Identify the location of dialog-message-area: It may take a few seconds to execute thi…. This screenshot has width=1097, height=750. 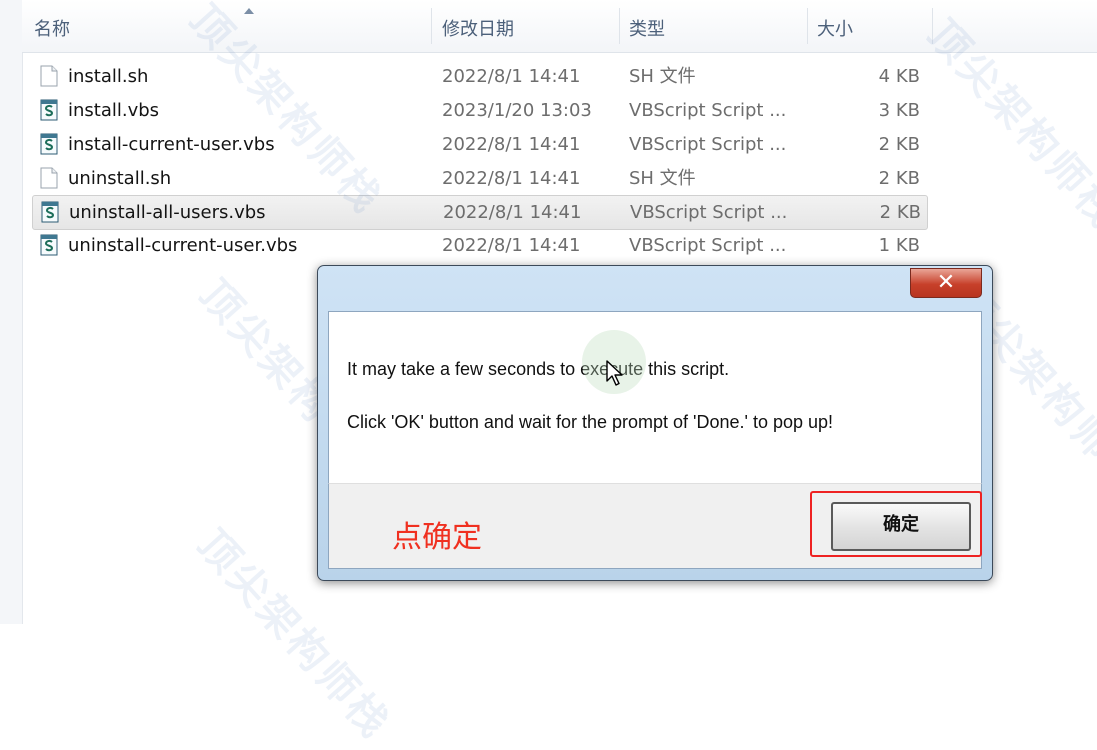
(655, 397).